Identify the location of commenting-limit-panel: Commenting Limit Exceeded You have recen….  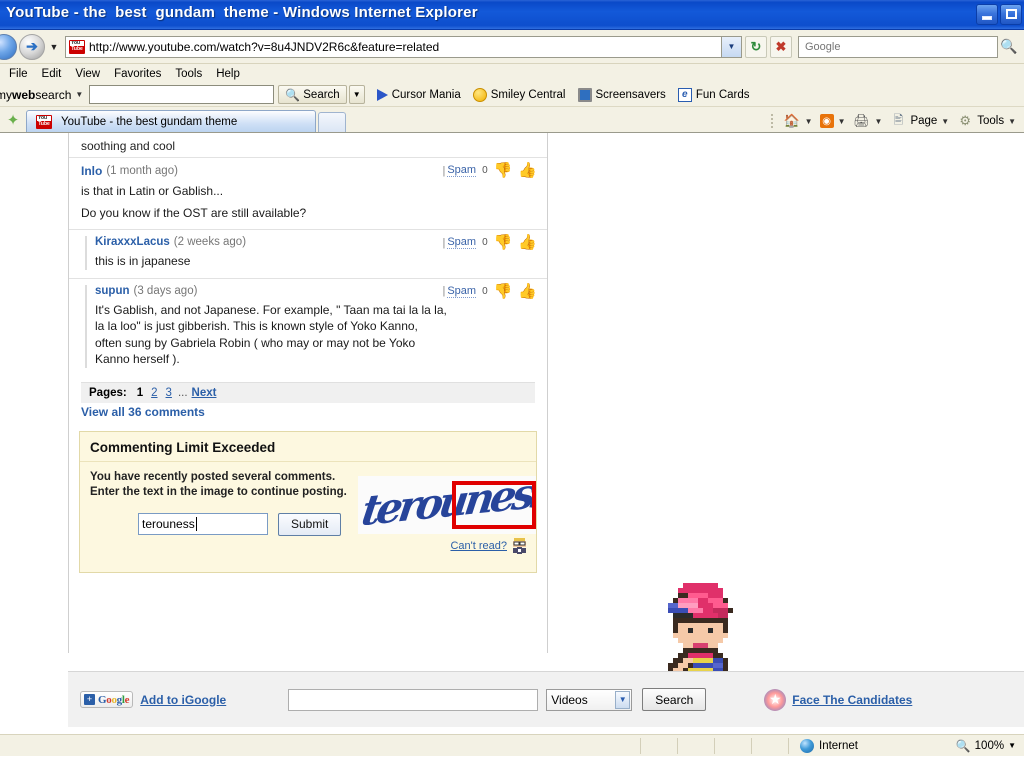
(308, 501).